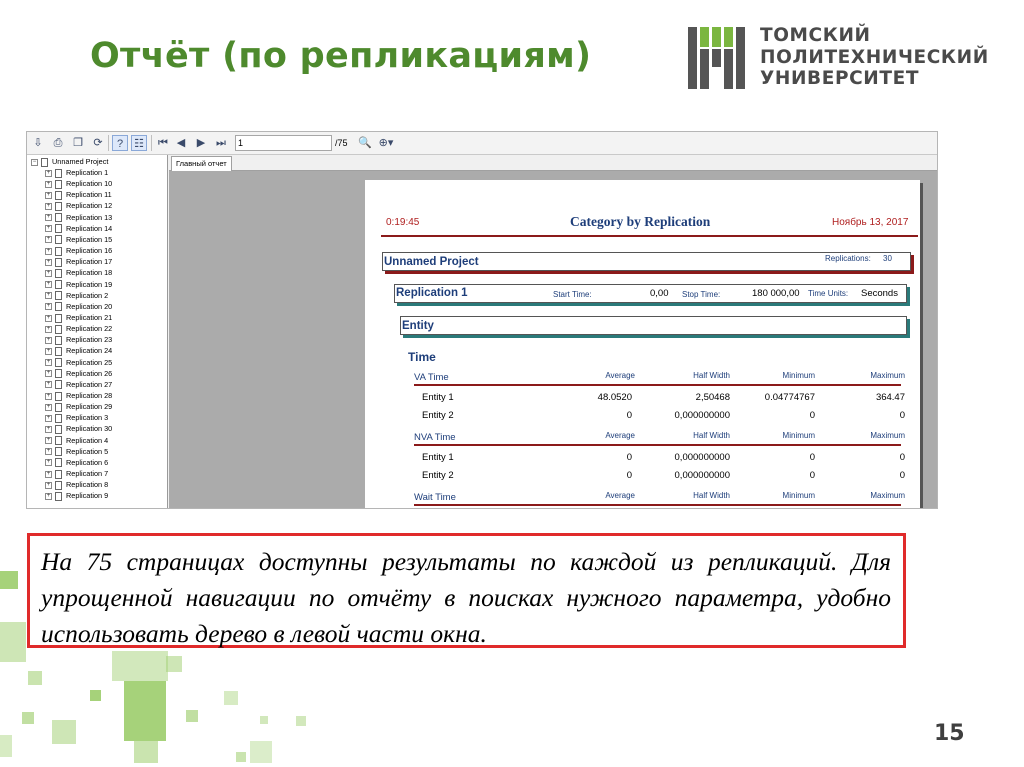 Image resolution: width=1024 pixels, height=767 pixels. I want to click on tree-item-replication: + Replication 23, so click(78, 339).